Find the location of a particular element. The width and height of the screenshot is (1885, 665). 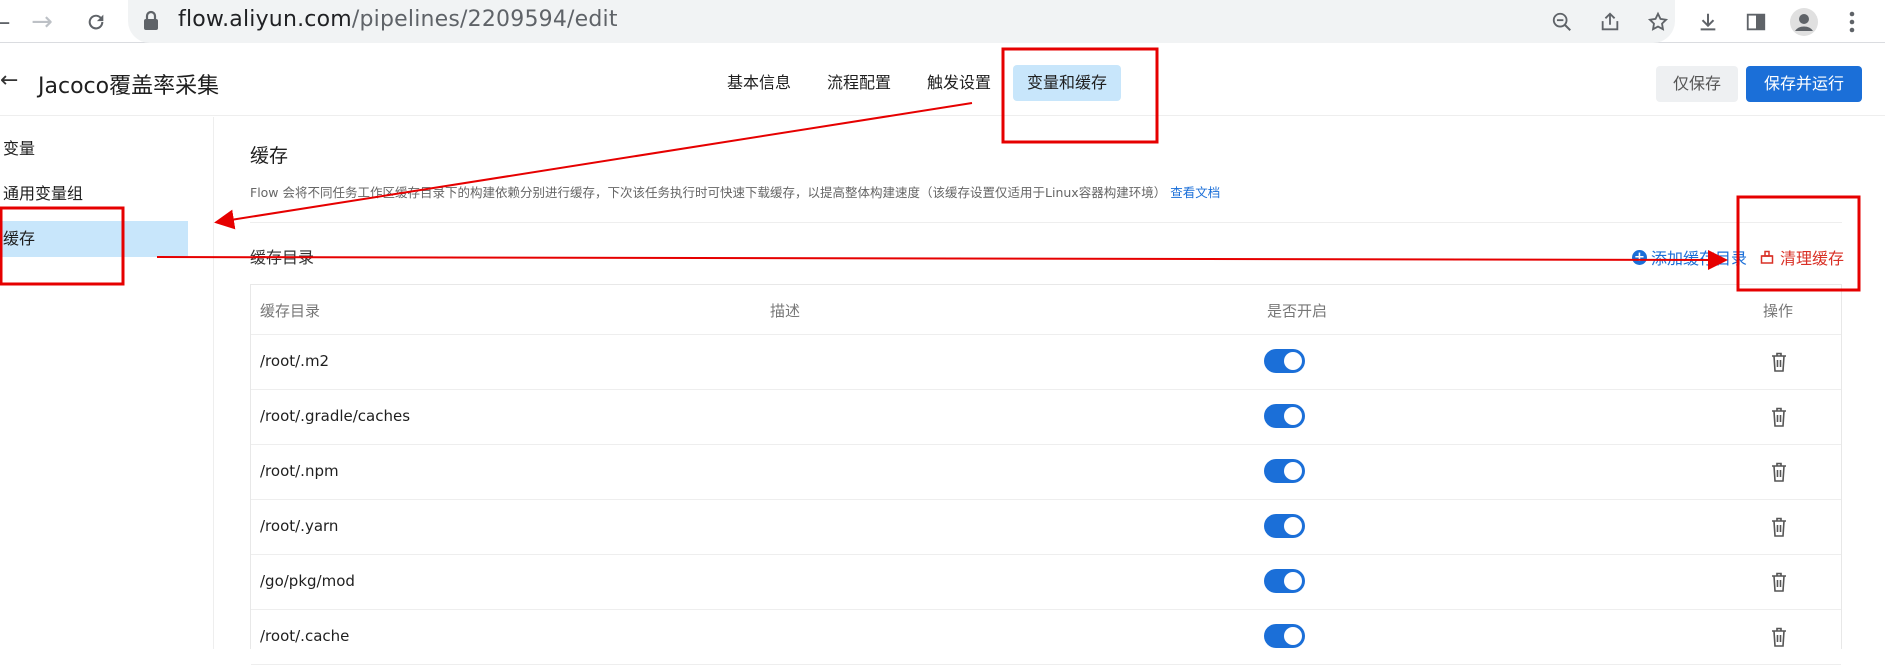

clear-icon is located at coordinates (1767, 257).